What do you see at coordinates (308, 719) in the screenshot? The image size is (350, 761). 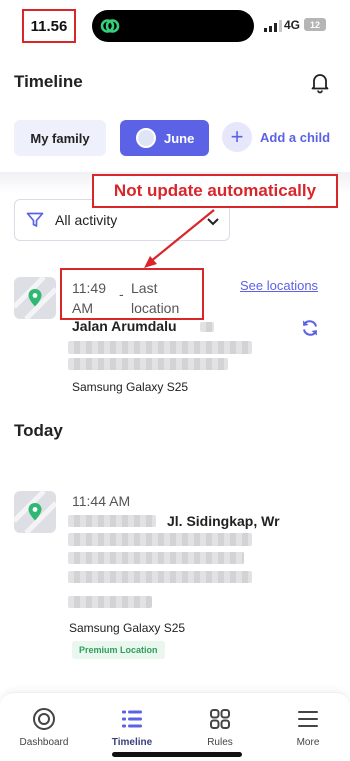 I see `menu-icon` at bounding box center [308, 719].